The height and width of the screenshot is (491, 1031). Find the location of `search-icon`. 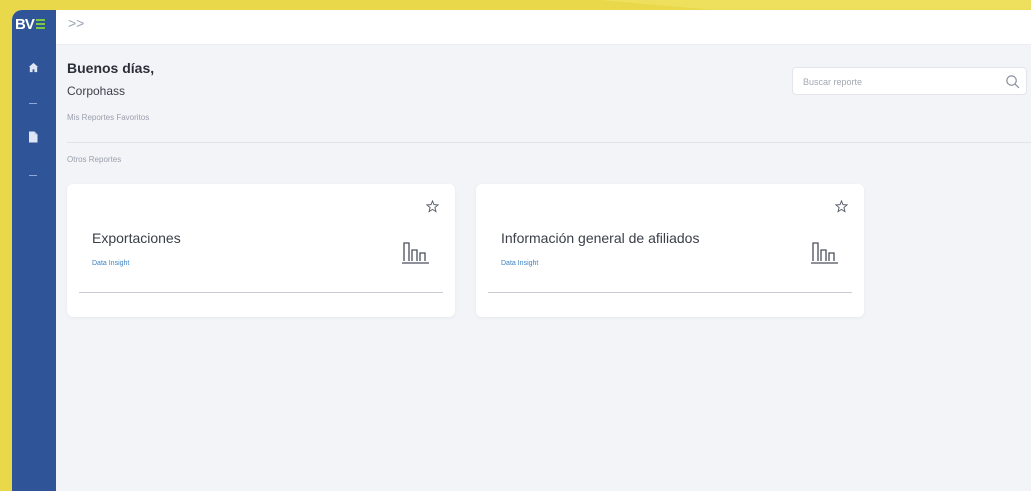

search-icon is located at coordinates (1012, 81).